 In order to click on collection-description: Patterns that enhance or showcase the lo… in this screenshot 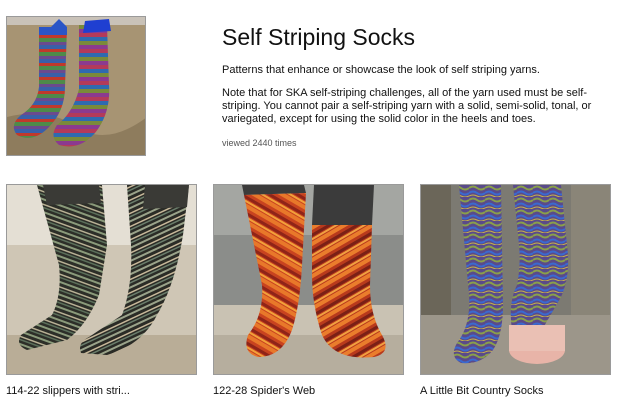, I will do `click(381, 70)`.